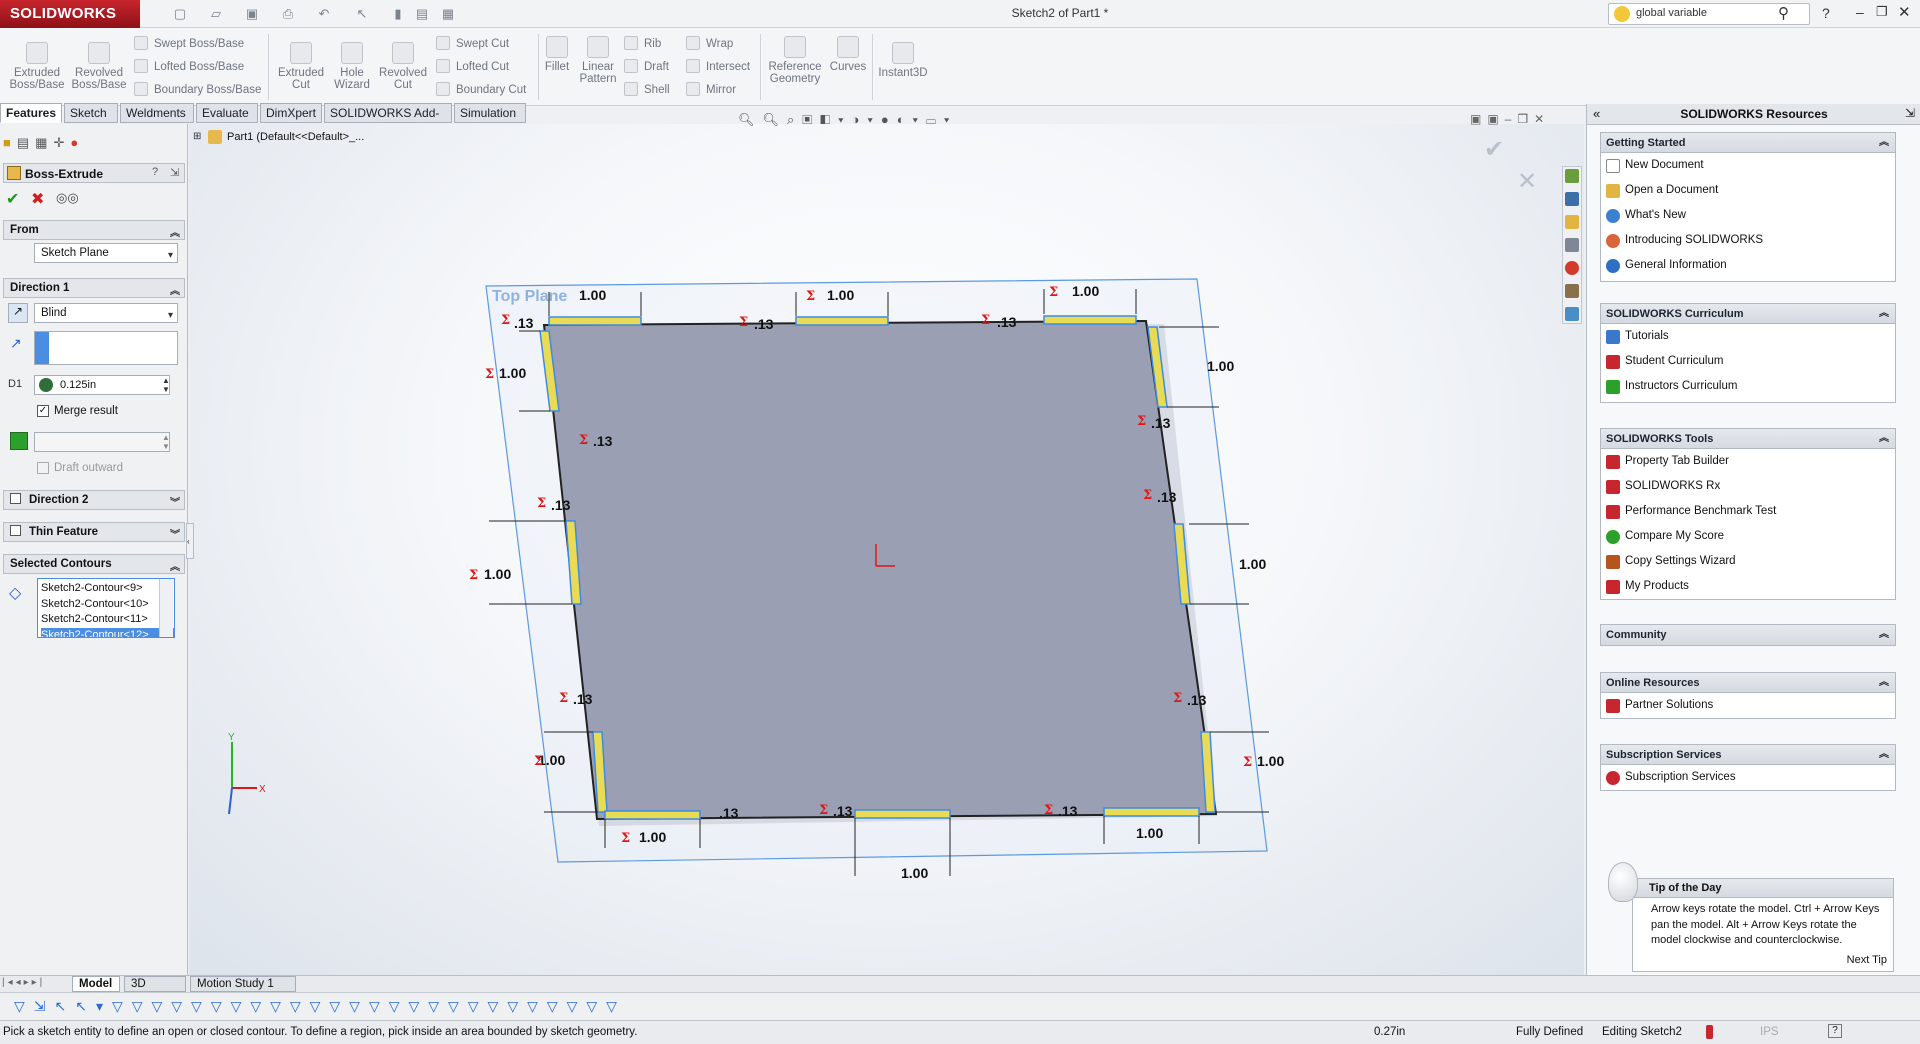 Image resolution: width=1920 pixels, height=1044 pixels. What do you see at coordinates (352, 66) in the screenshot?
I see `hole-wizard-button: Hole Wizard` at bounding box center [352, 66].